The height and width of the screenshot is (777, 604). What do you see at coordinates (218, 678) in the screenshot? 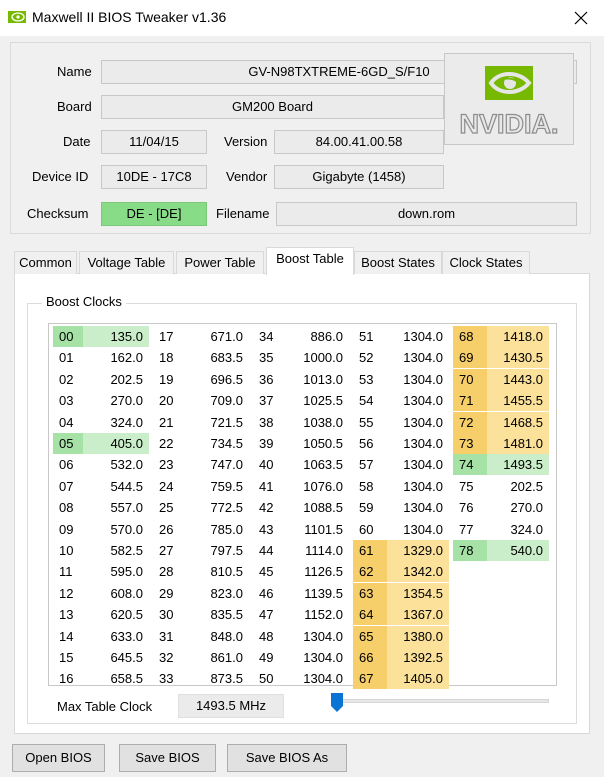
I see `boost-clock-value-cell: 873.5` at bounding box center [218, 678].